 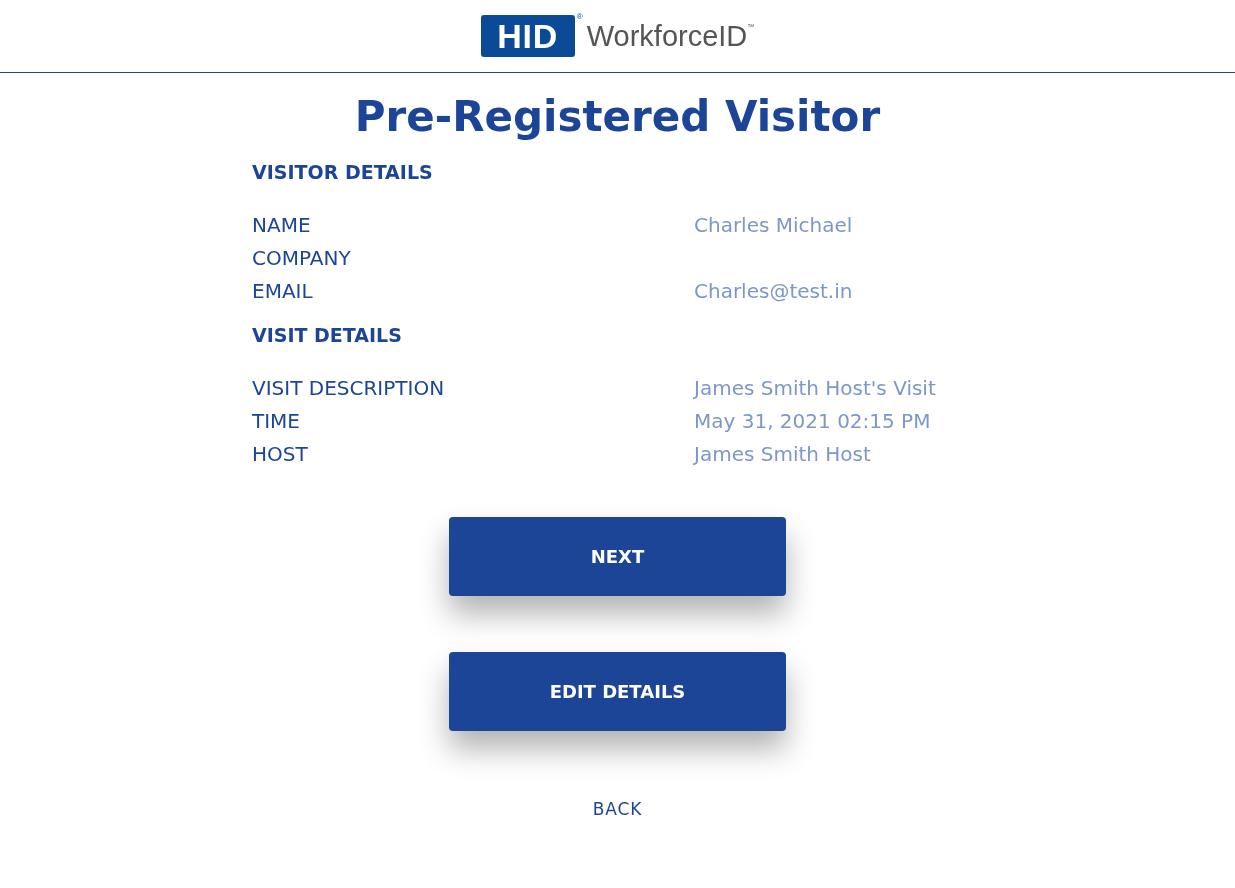 What do you see at coordinates (283, 291) in the screenshot?
I see `field-label: EMAIL` at bounding box center [283, 291].